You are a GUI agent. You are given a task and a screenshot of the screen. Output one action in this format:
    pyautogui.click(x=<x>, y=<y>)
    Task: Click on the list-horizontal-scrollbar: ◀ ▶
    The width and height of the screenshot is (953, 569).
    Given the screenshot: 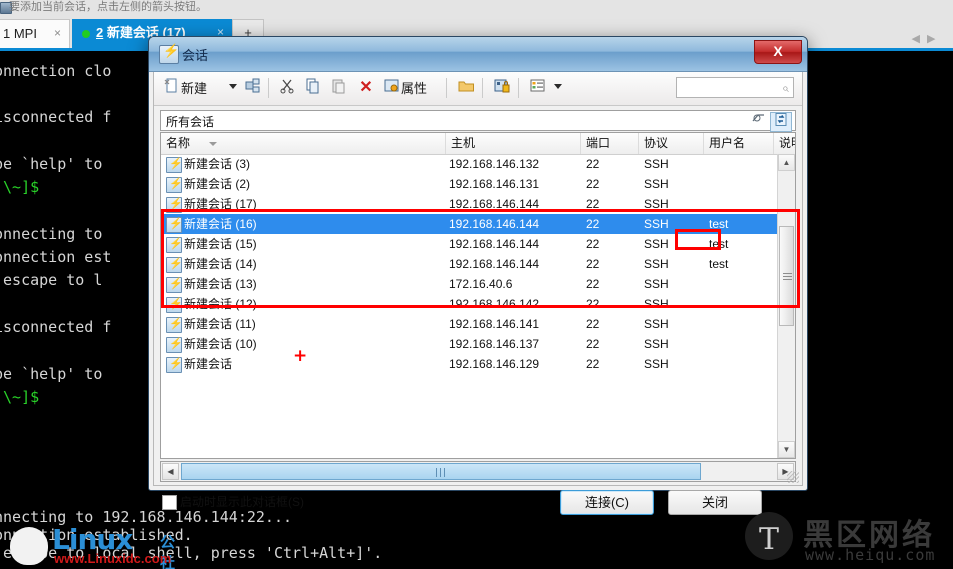 What is the action you would take?
    pyautogui.click(x=478, y=471)
    